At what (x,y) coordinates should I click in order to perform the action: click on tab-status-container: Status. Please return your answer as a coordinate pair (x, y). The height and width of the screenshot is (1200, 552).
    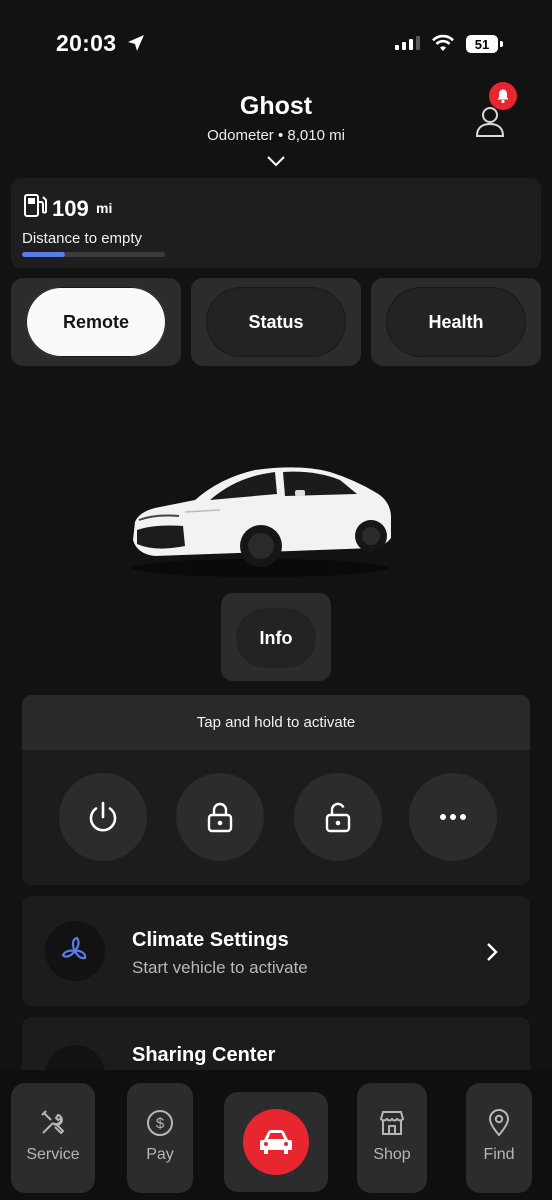
    Looking at the image, I should click on (276, 322).